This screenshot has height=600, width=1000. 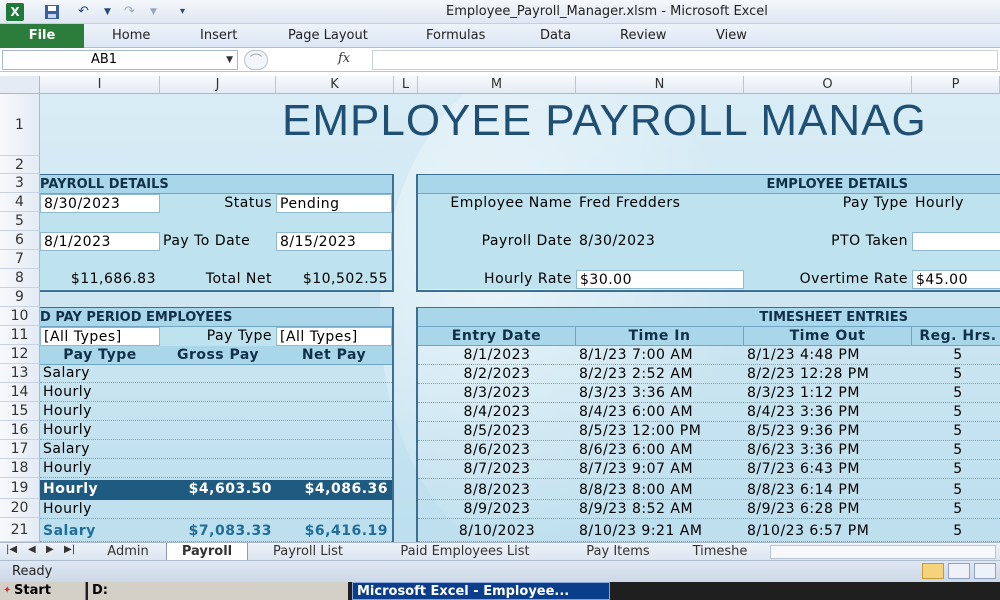 I want to click on column-header-n: N, so click(x=660, y=85).